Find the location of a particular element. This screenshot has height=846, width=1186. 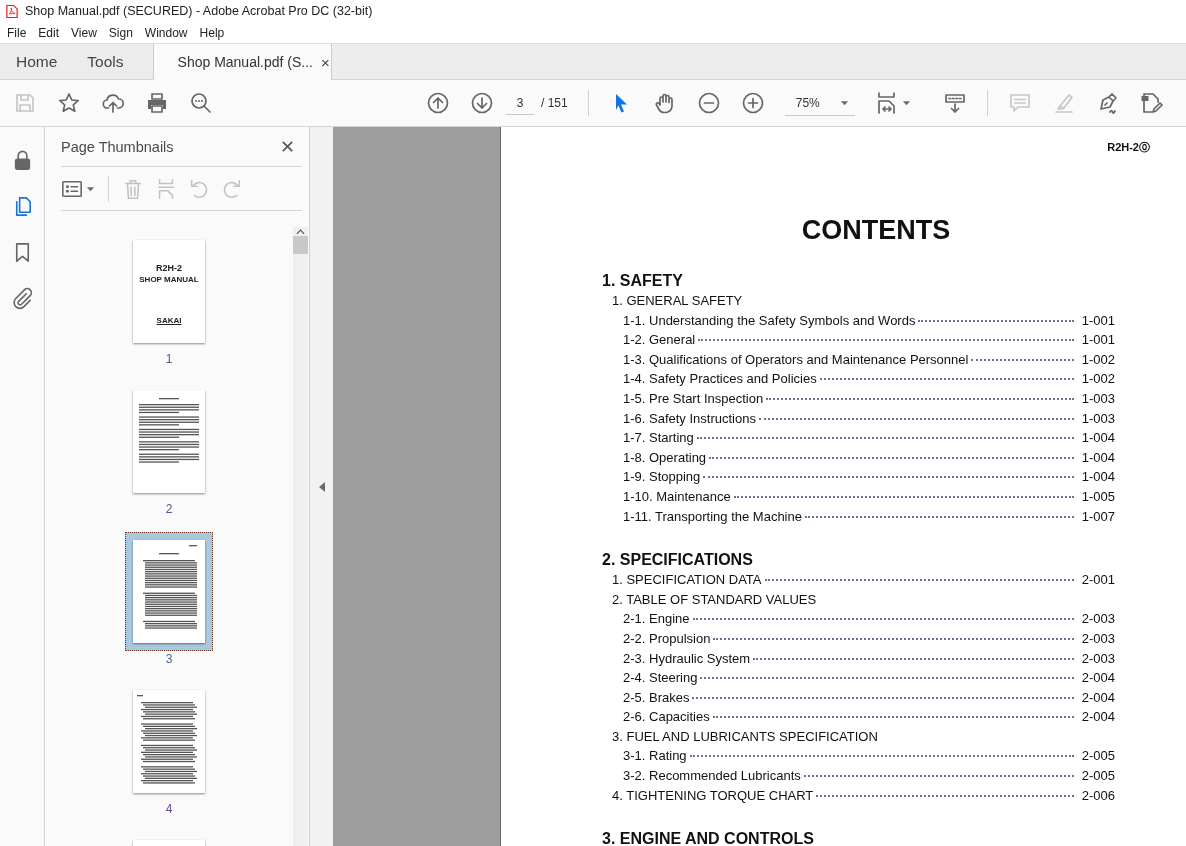

close-tab-button: × is located at coordinates (325, 62).